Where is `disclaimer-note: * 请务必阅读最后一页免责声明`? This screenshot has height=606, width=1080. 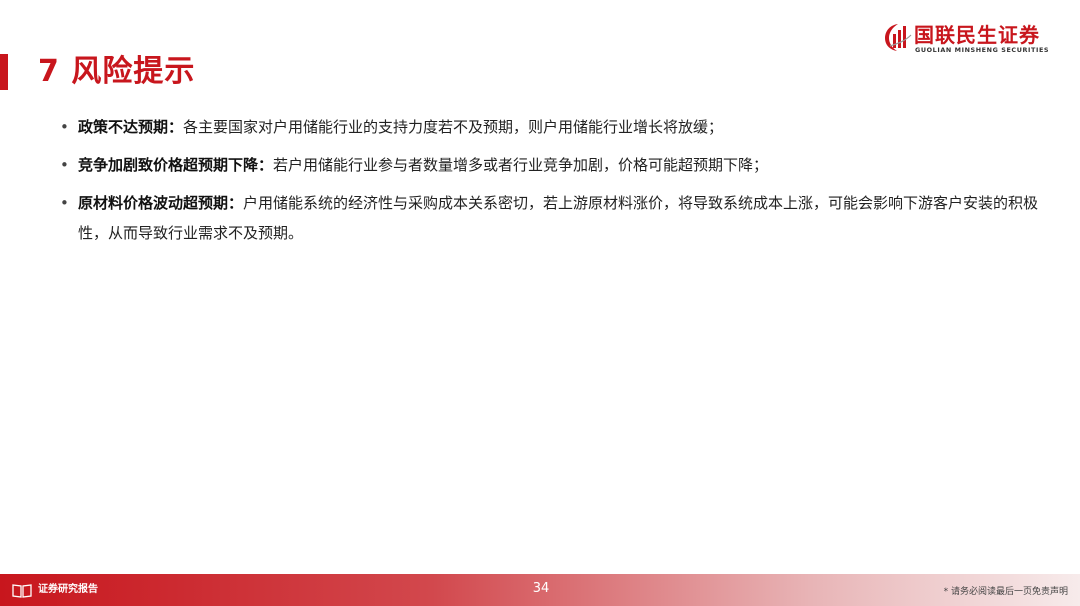
disclaimer-note: * 请务必阅读最后一页免责声明 is located at coordinates (1005, 592).